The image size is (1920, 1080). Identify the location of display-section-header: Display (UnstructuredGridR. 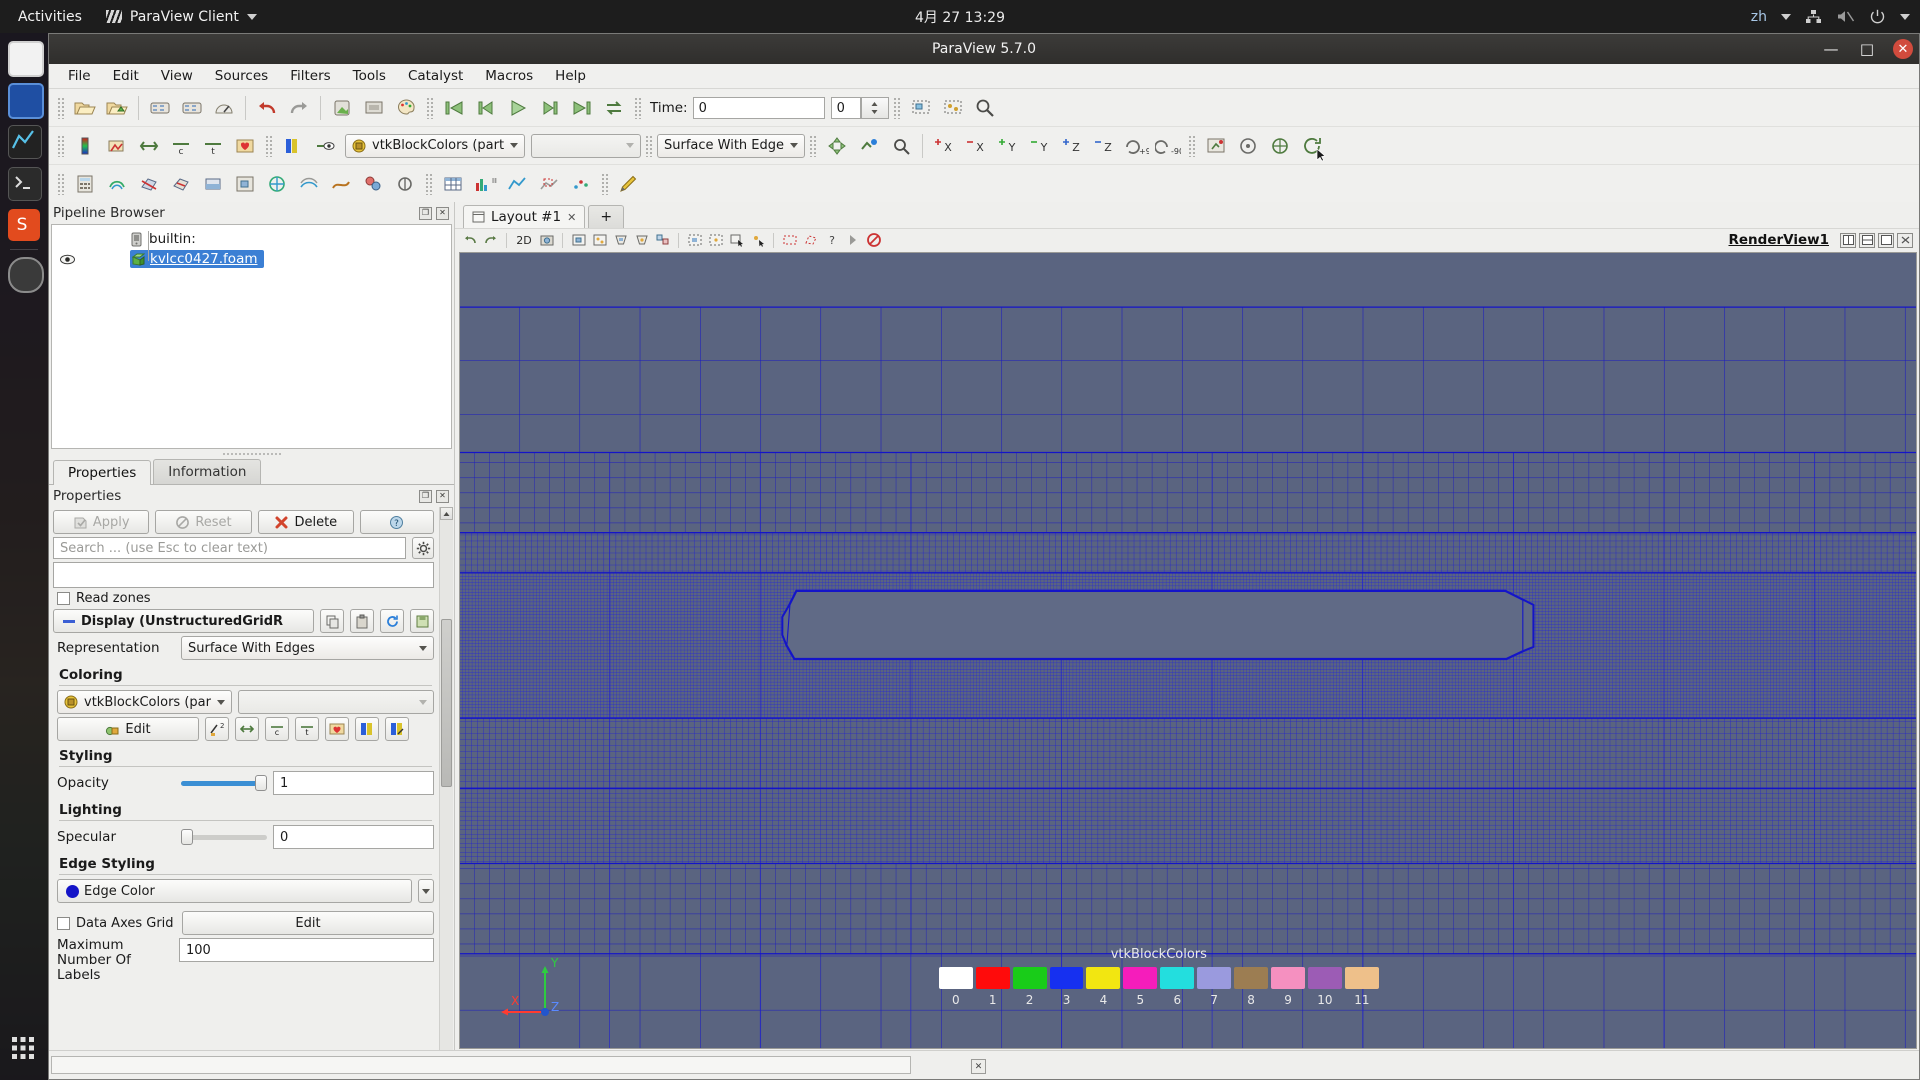
(183, 621).